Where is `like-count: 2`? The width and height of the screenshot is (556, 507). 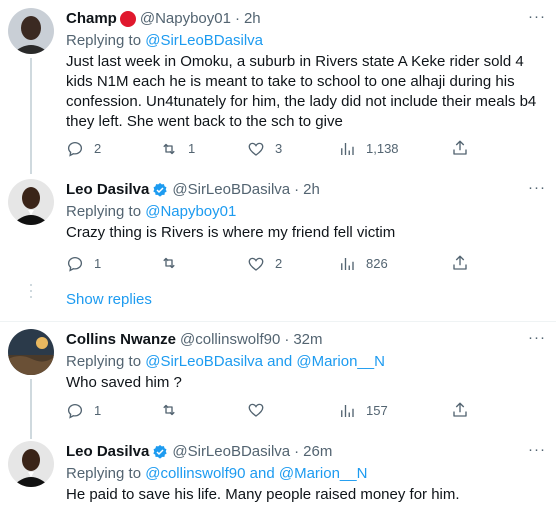
like-count: 2 is located at coordinates (279, 263).